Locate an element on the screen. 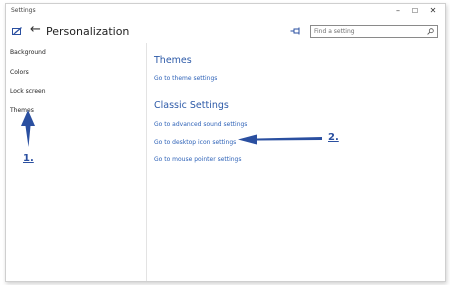 This screenshot has height=285, width=450. themes-heading: Themes is located at coordinates (173, 60).